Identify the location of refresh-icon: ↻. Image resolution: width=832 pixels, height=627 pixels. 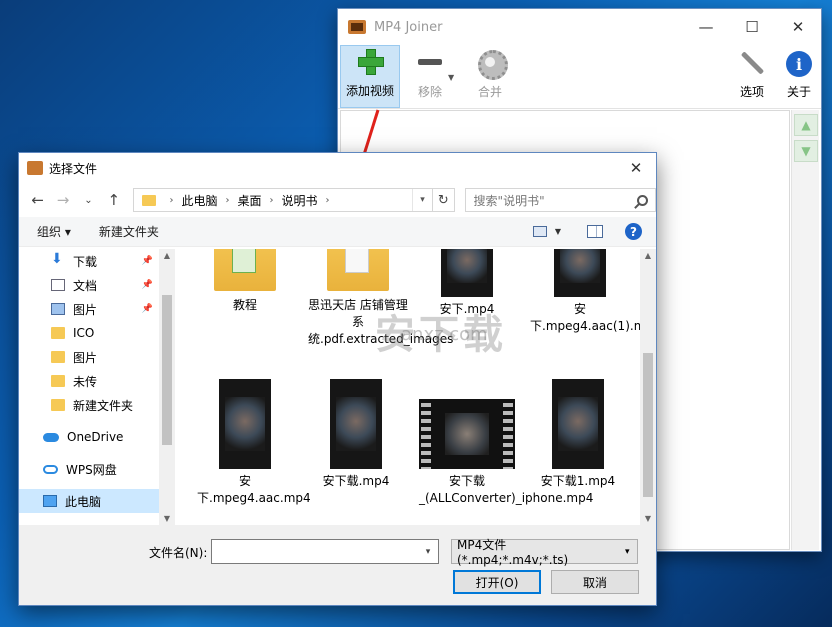
(444, 200).